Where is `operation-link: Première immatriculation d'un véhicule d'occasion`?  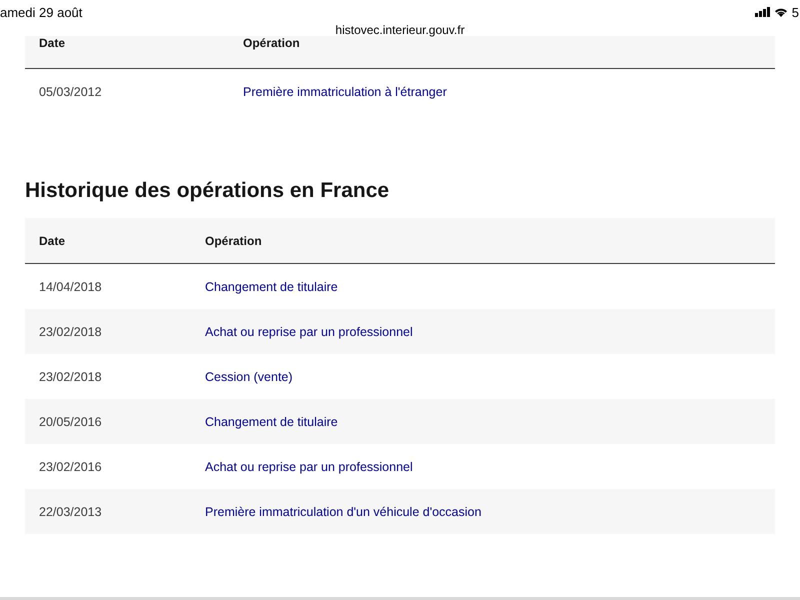 operation-link: Première immatriculation d'un véhicule d'occasion is located at coordinates (343, 511).